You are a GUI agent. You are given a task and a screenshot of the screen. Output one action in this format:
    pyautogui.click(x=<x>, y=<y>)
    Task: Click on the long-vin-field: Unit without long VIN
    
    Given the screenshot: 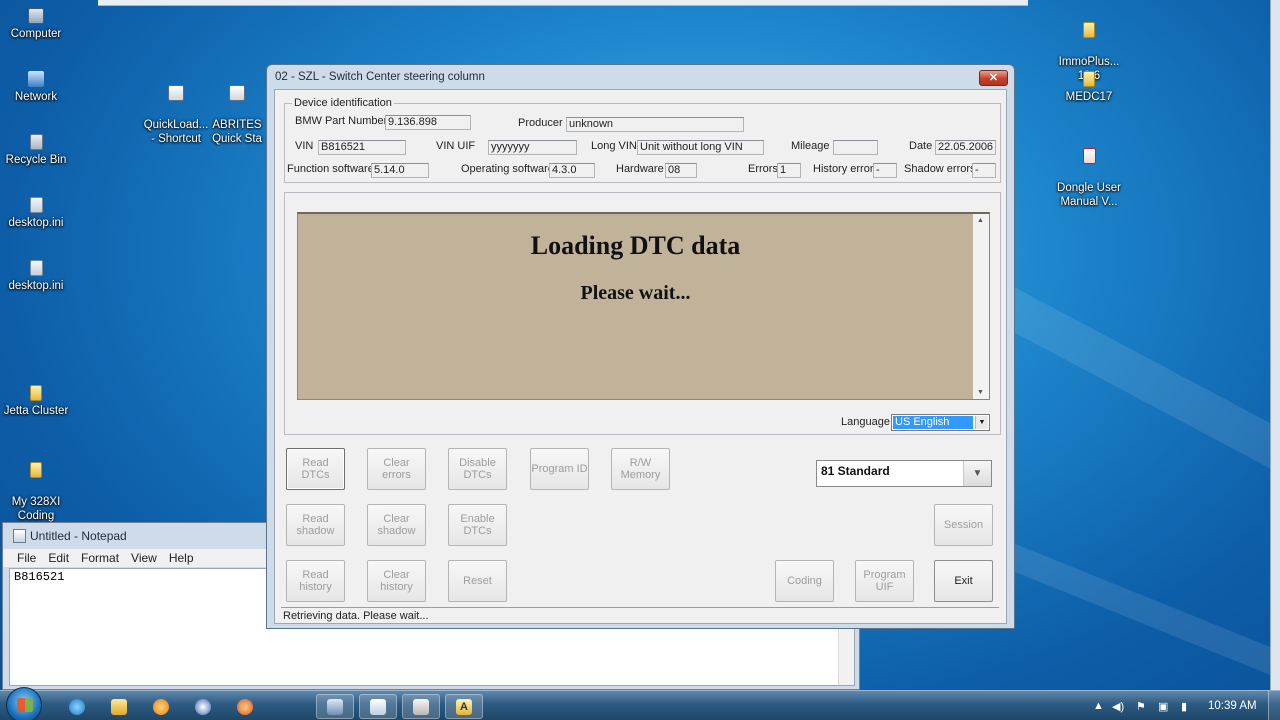 What is the action you would take?
    pyautogui.click(x=700, y=147)
    